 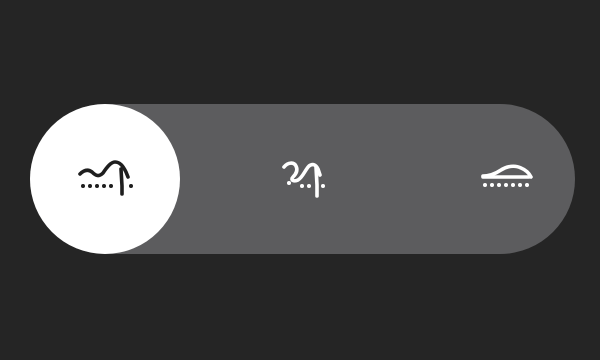 I want to click on flat-wave-dots-icon, so click(x=509, y=179).